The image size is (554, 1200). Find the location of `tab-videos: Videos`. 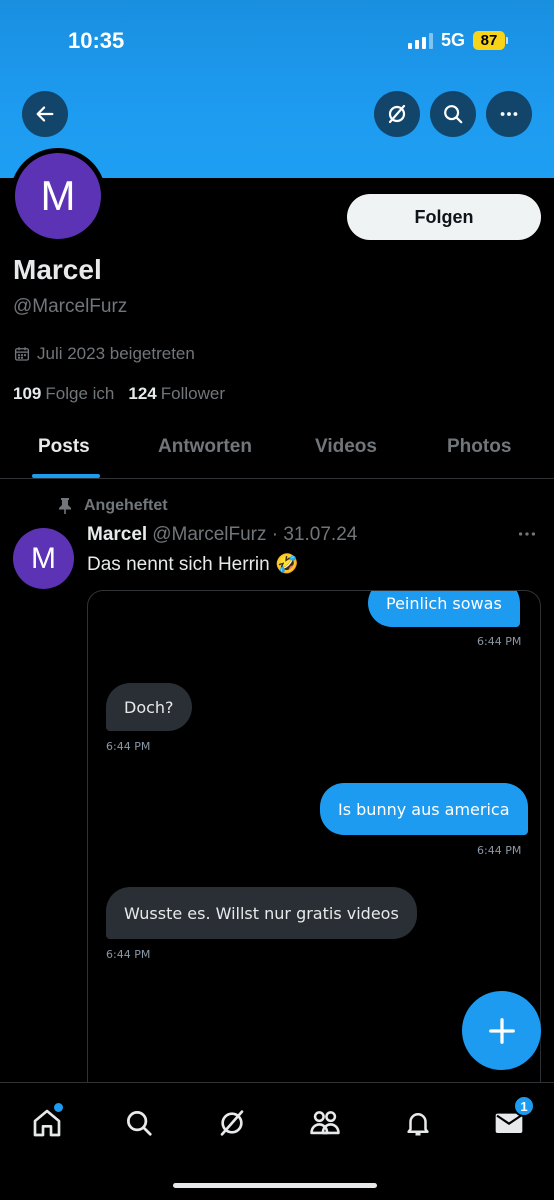

tab-videos: Videos is located at coordinates (346, 447).